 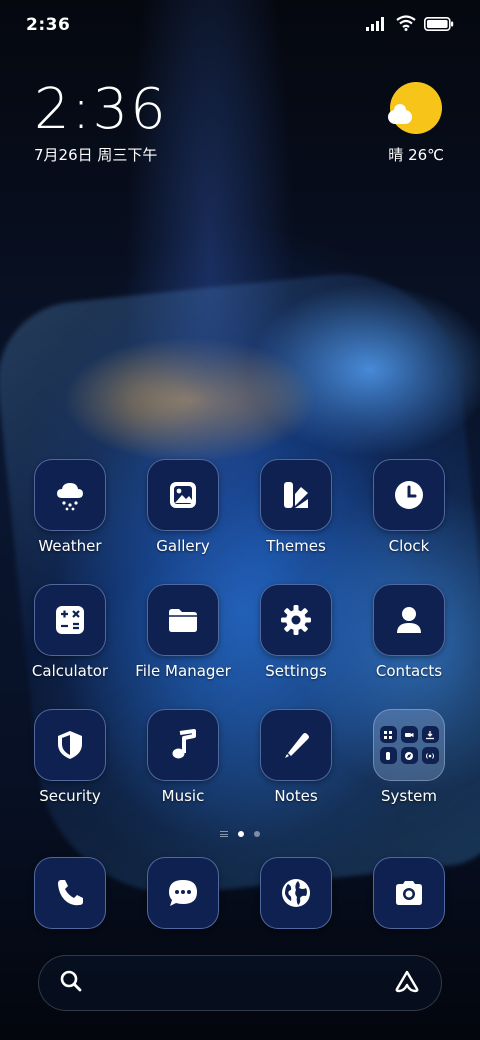 What do you see at coordinates (296, 745) in the screenshot?
I see `pencil-icon` at bounding box center [296, 745].